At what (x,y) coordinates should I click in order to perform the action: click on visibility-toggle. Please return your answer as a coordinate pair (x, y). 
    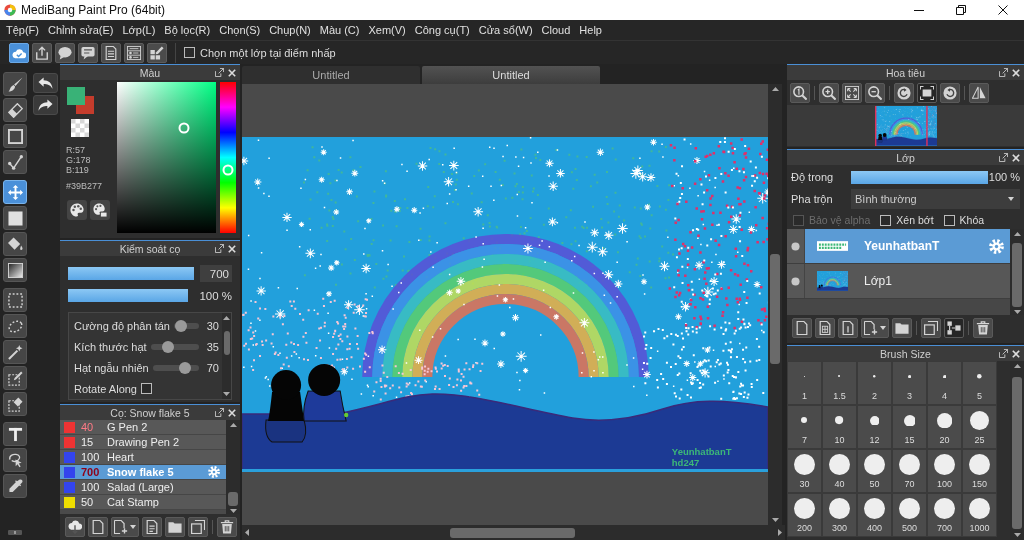
    Looking at the image, I should click on (796, 246).